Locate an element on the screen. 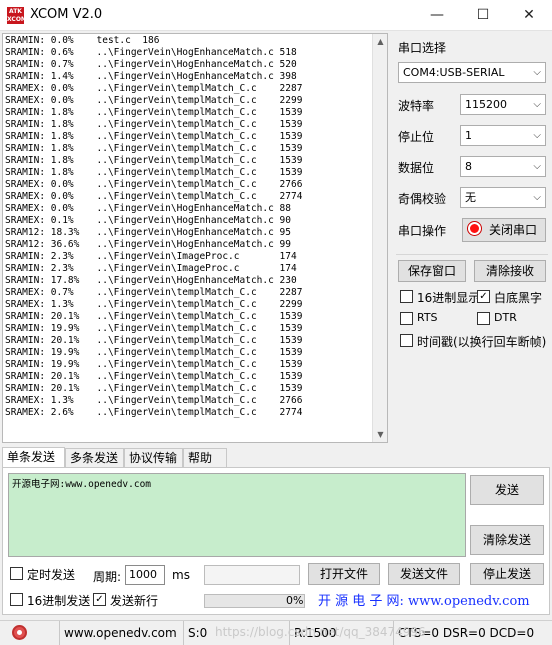 This screenshot has height=645, width=552. baud-label: 波特率 is located at coordinates (416, 106).